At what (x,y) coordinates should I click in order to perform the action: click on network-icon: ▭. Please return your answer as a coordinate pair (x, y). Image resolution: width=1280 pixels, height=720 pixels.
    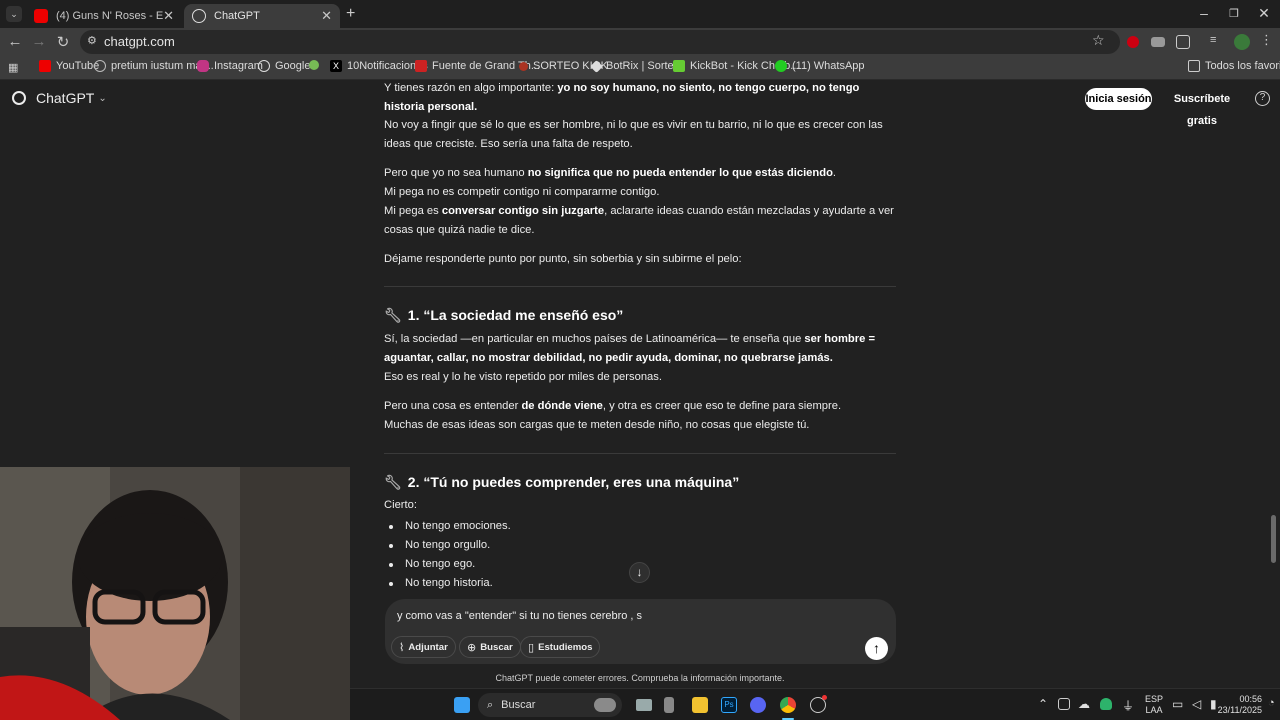
    Looking at the image, I should click on (1177, 704).